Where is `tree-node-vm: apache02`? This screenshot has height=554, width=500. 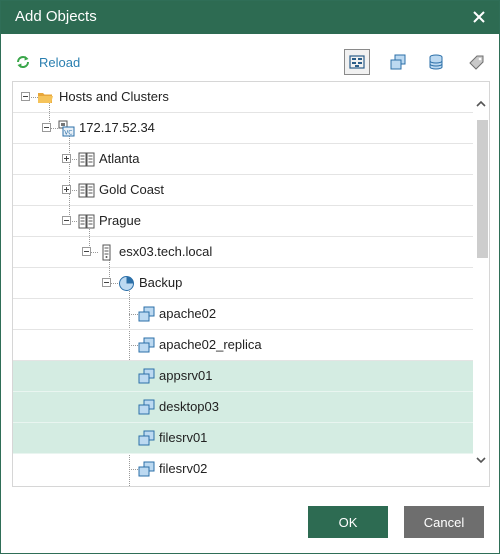
tree-node-vm: apache02 is located at coordinates (243, 314).